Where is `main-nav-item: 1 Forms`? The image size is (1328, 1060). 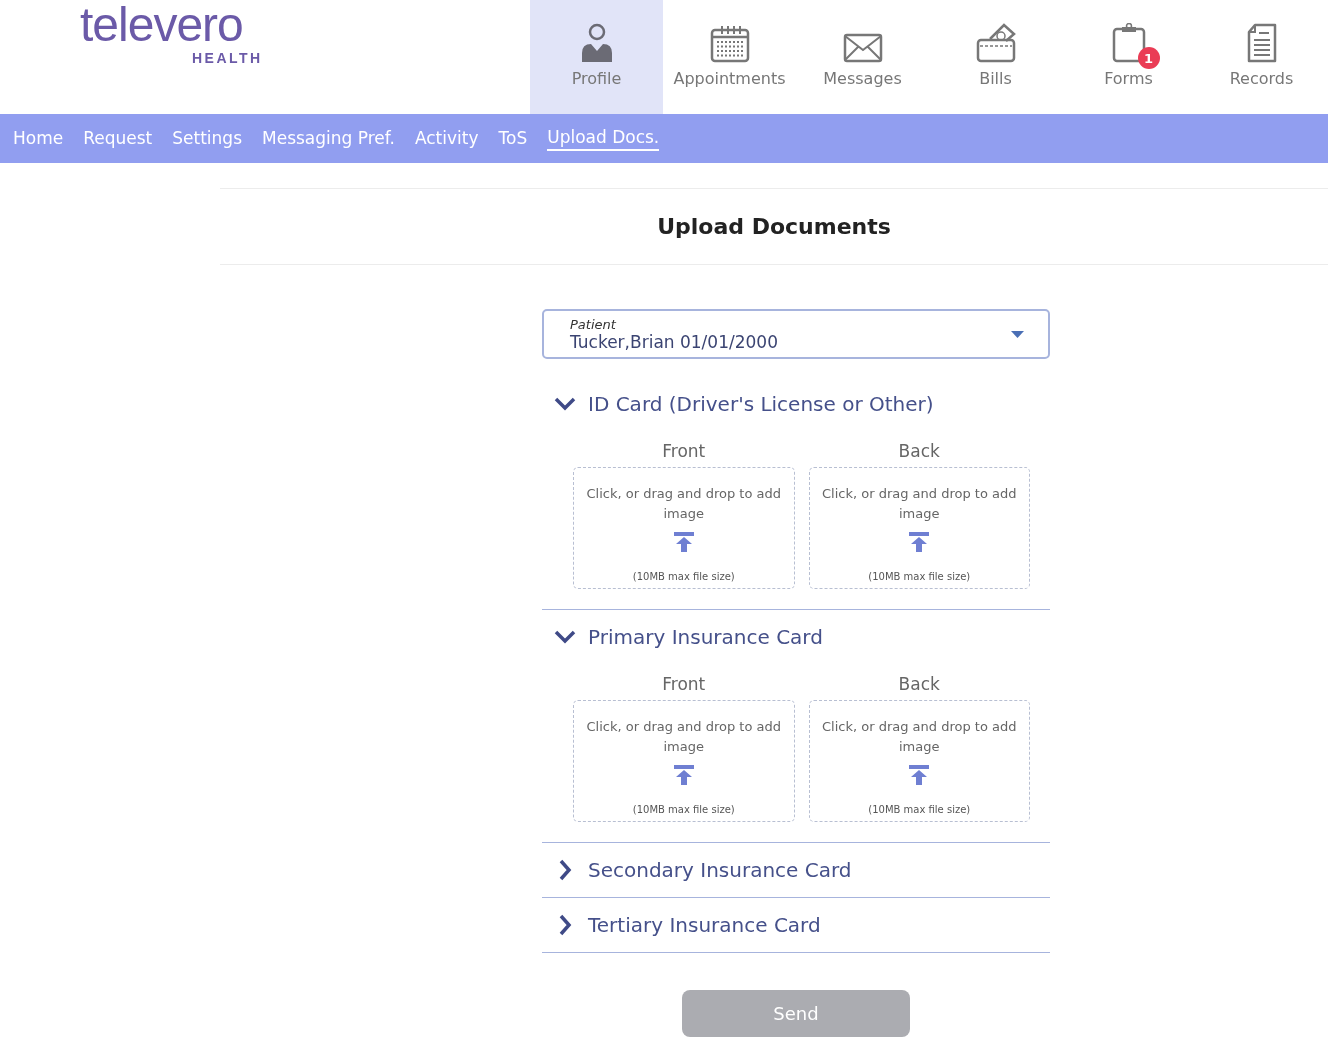 main-nav-item: 1 Forms is located at coordinates (1128, 57).